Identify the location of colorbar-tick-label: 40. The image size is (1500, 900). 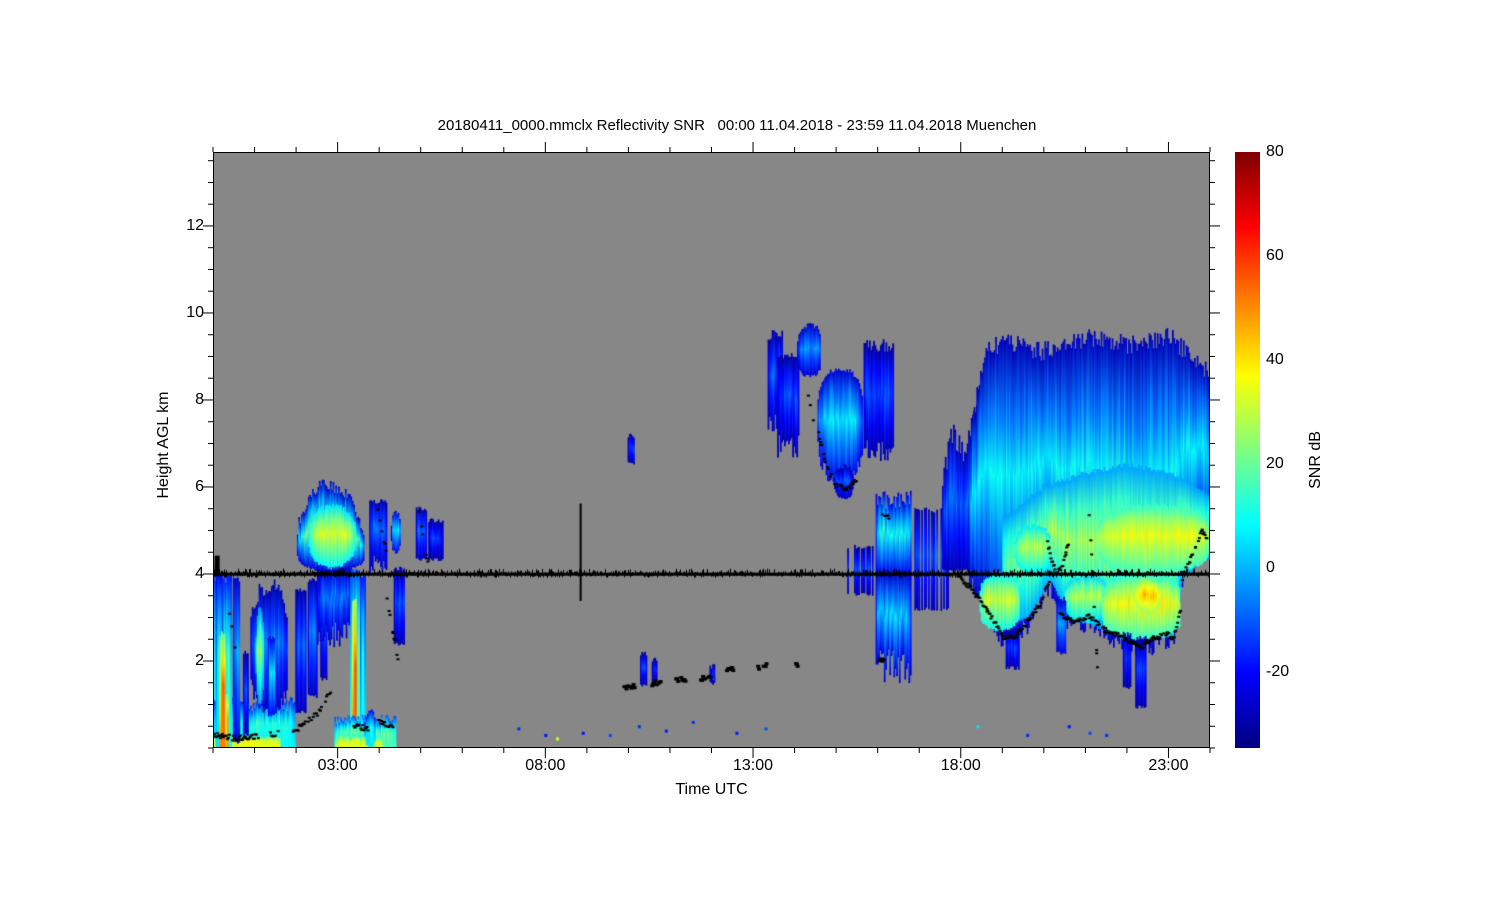
(1275, 360).